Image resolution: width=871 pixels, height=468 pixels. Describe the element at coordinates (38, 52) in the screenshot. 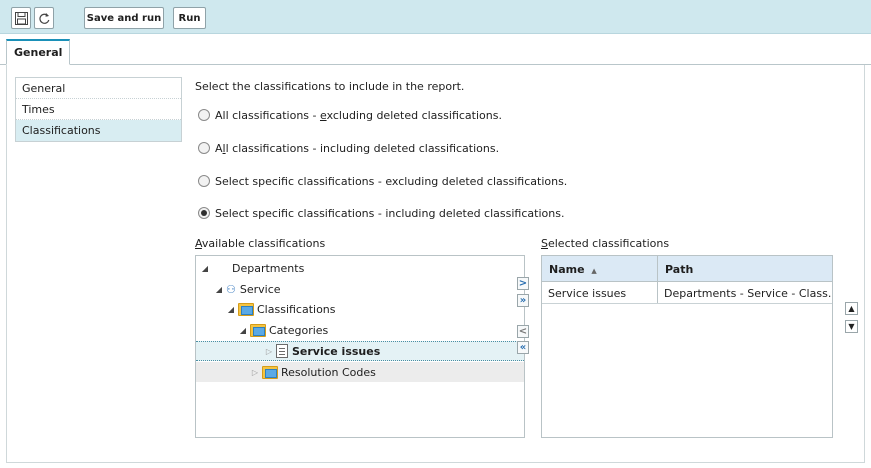

I see `tab-general: General` at that location.